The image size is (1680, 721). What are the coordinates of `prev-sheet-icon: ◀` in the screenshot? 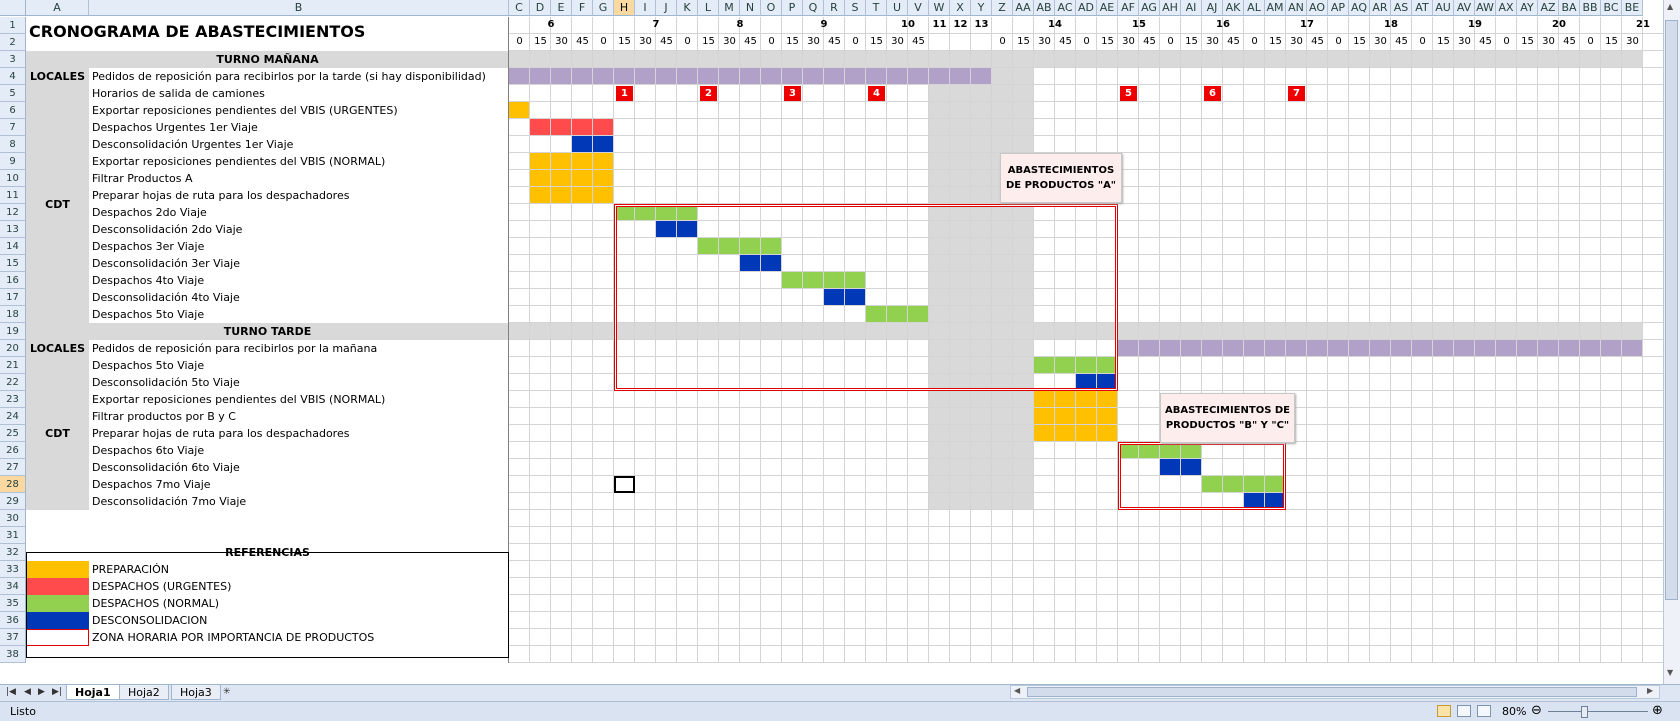 It's located at (27, 692).